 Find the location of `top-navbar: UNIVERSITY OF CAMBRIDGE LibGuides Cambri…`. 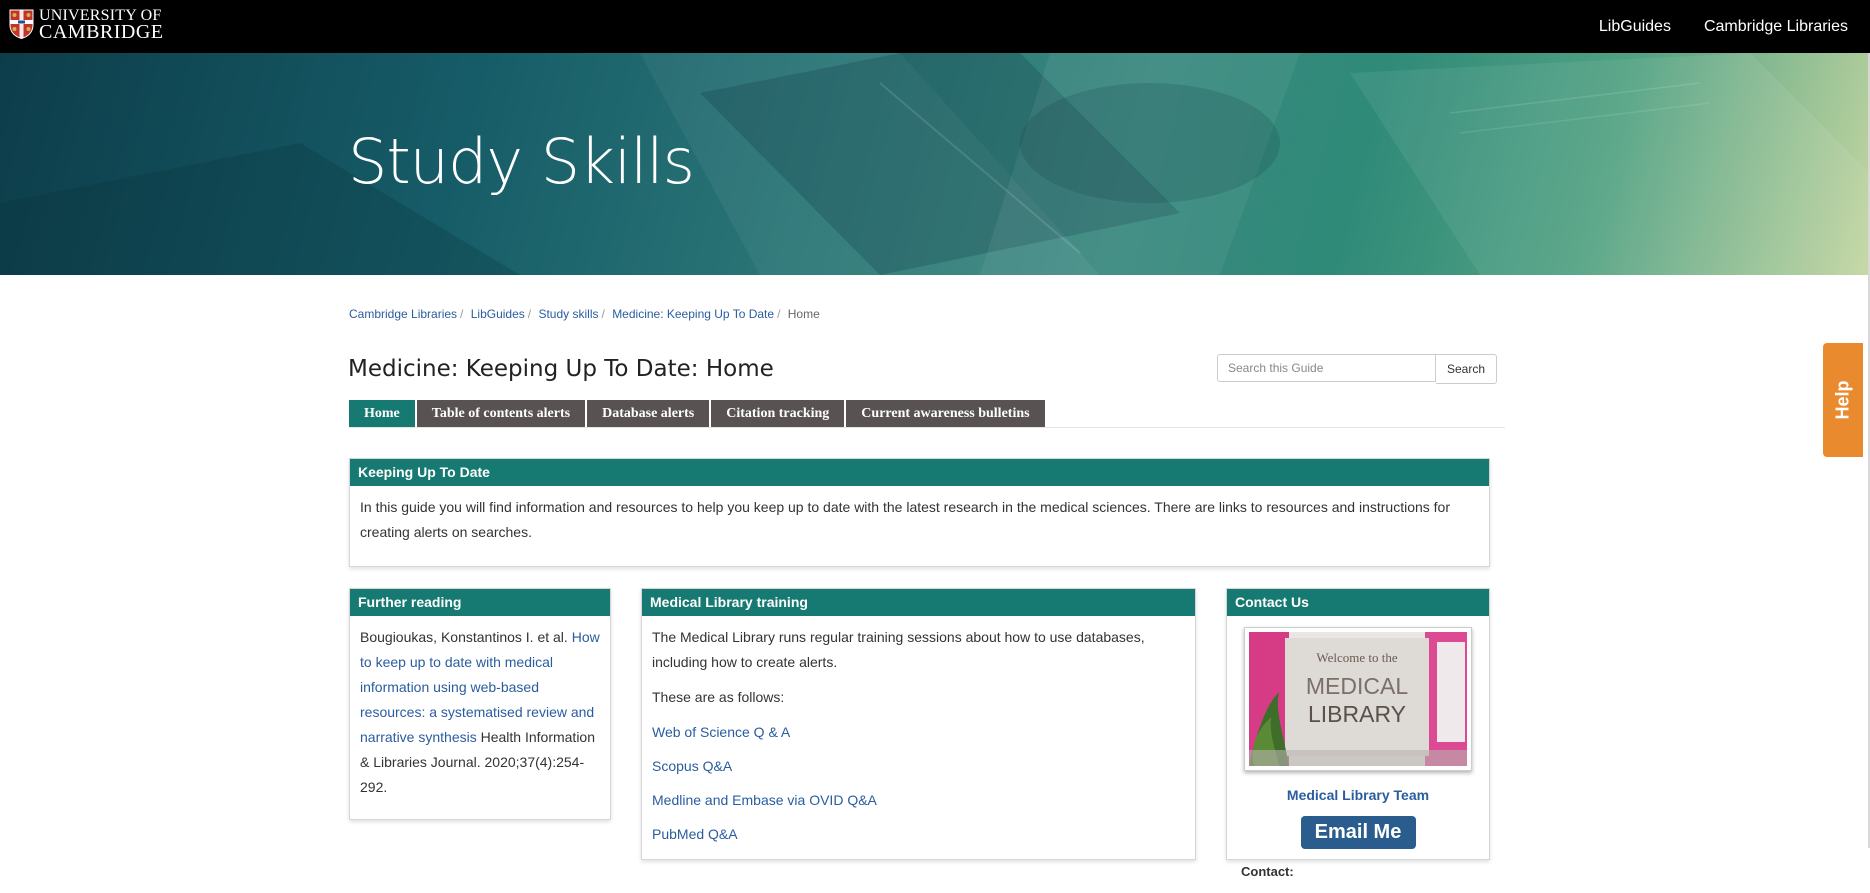

top-navbar: UNIVERSITY OF CAMBRIDGE LibGuides Cambri… is located at coordinates (935, 26).